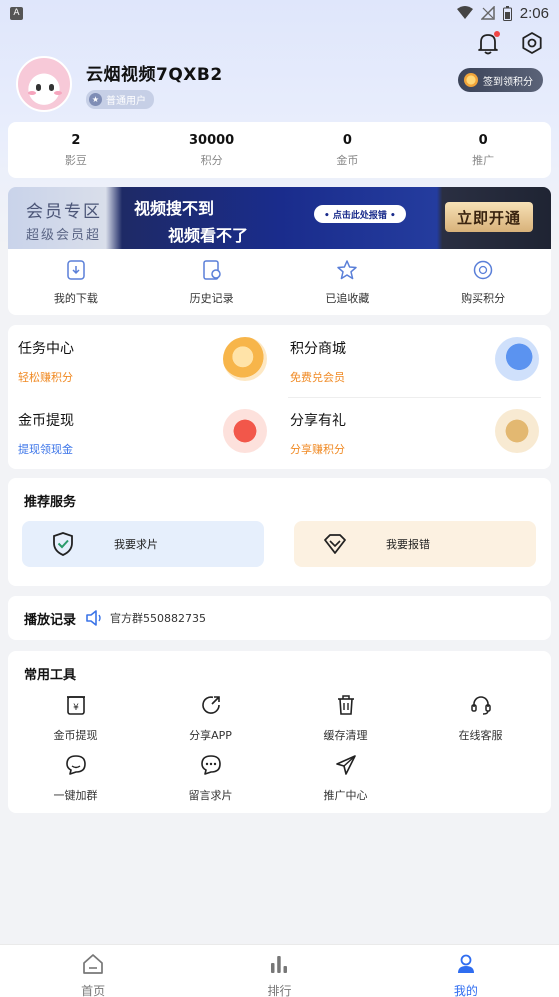  What do you see at coordinates (483, 150) in the screenshot?
I see `stat-promotion: 0 推广` at bounding box center [483, 150].